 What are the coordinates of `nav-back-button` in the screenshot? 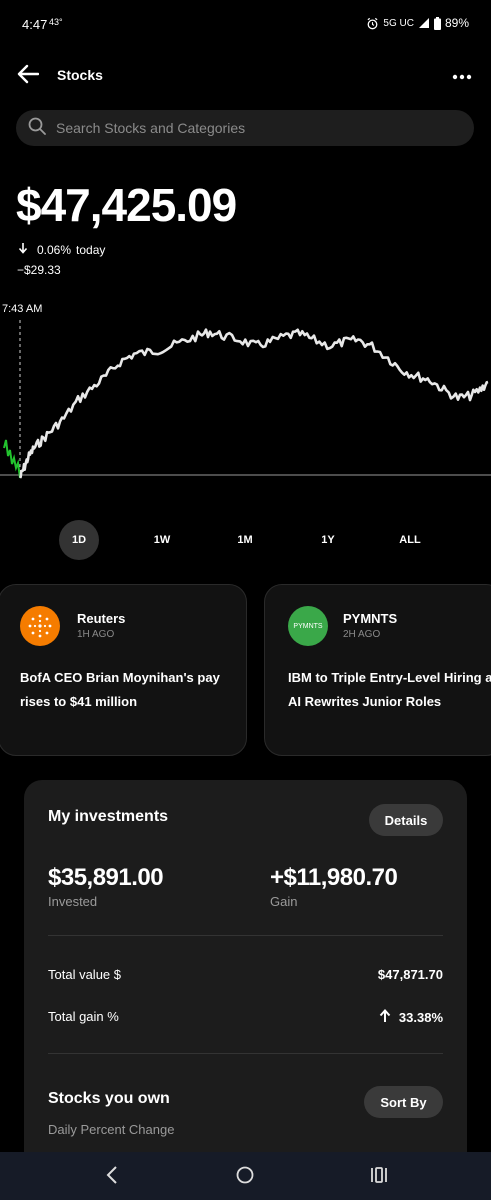 It's located at (112, 1177).